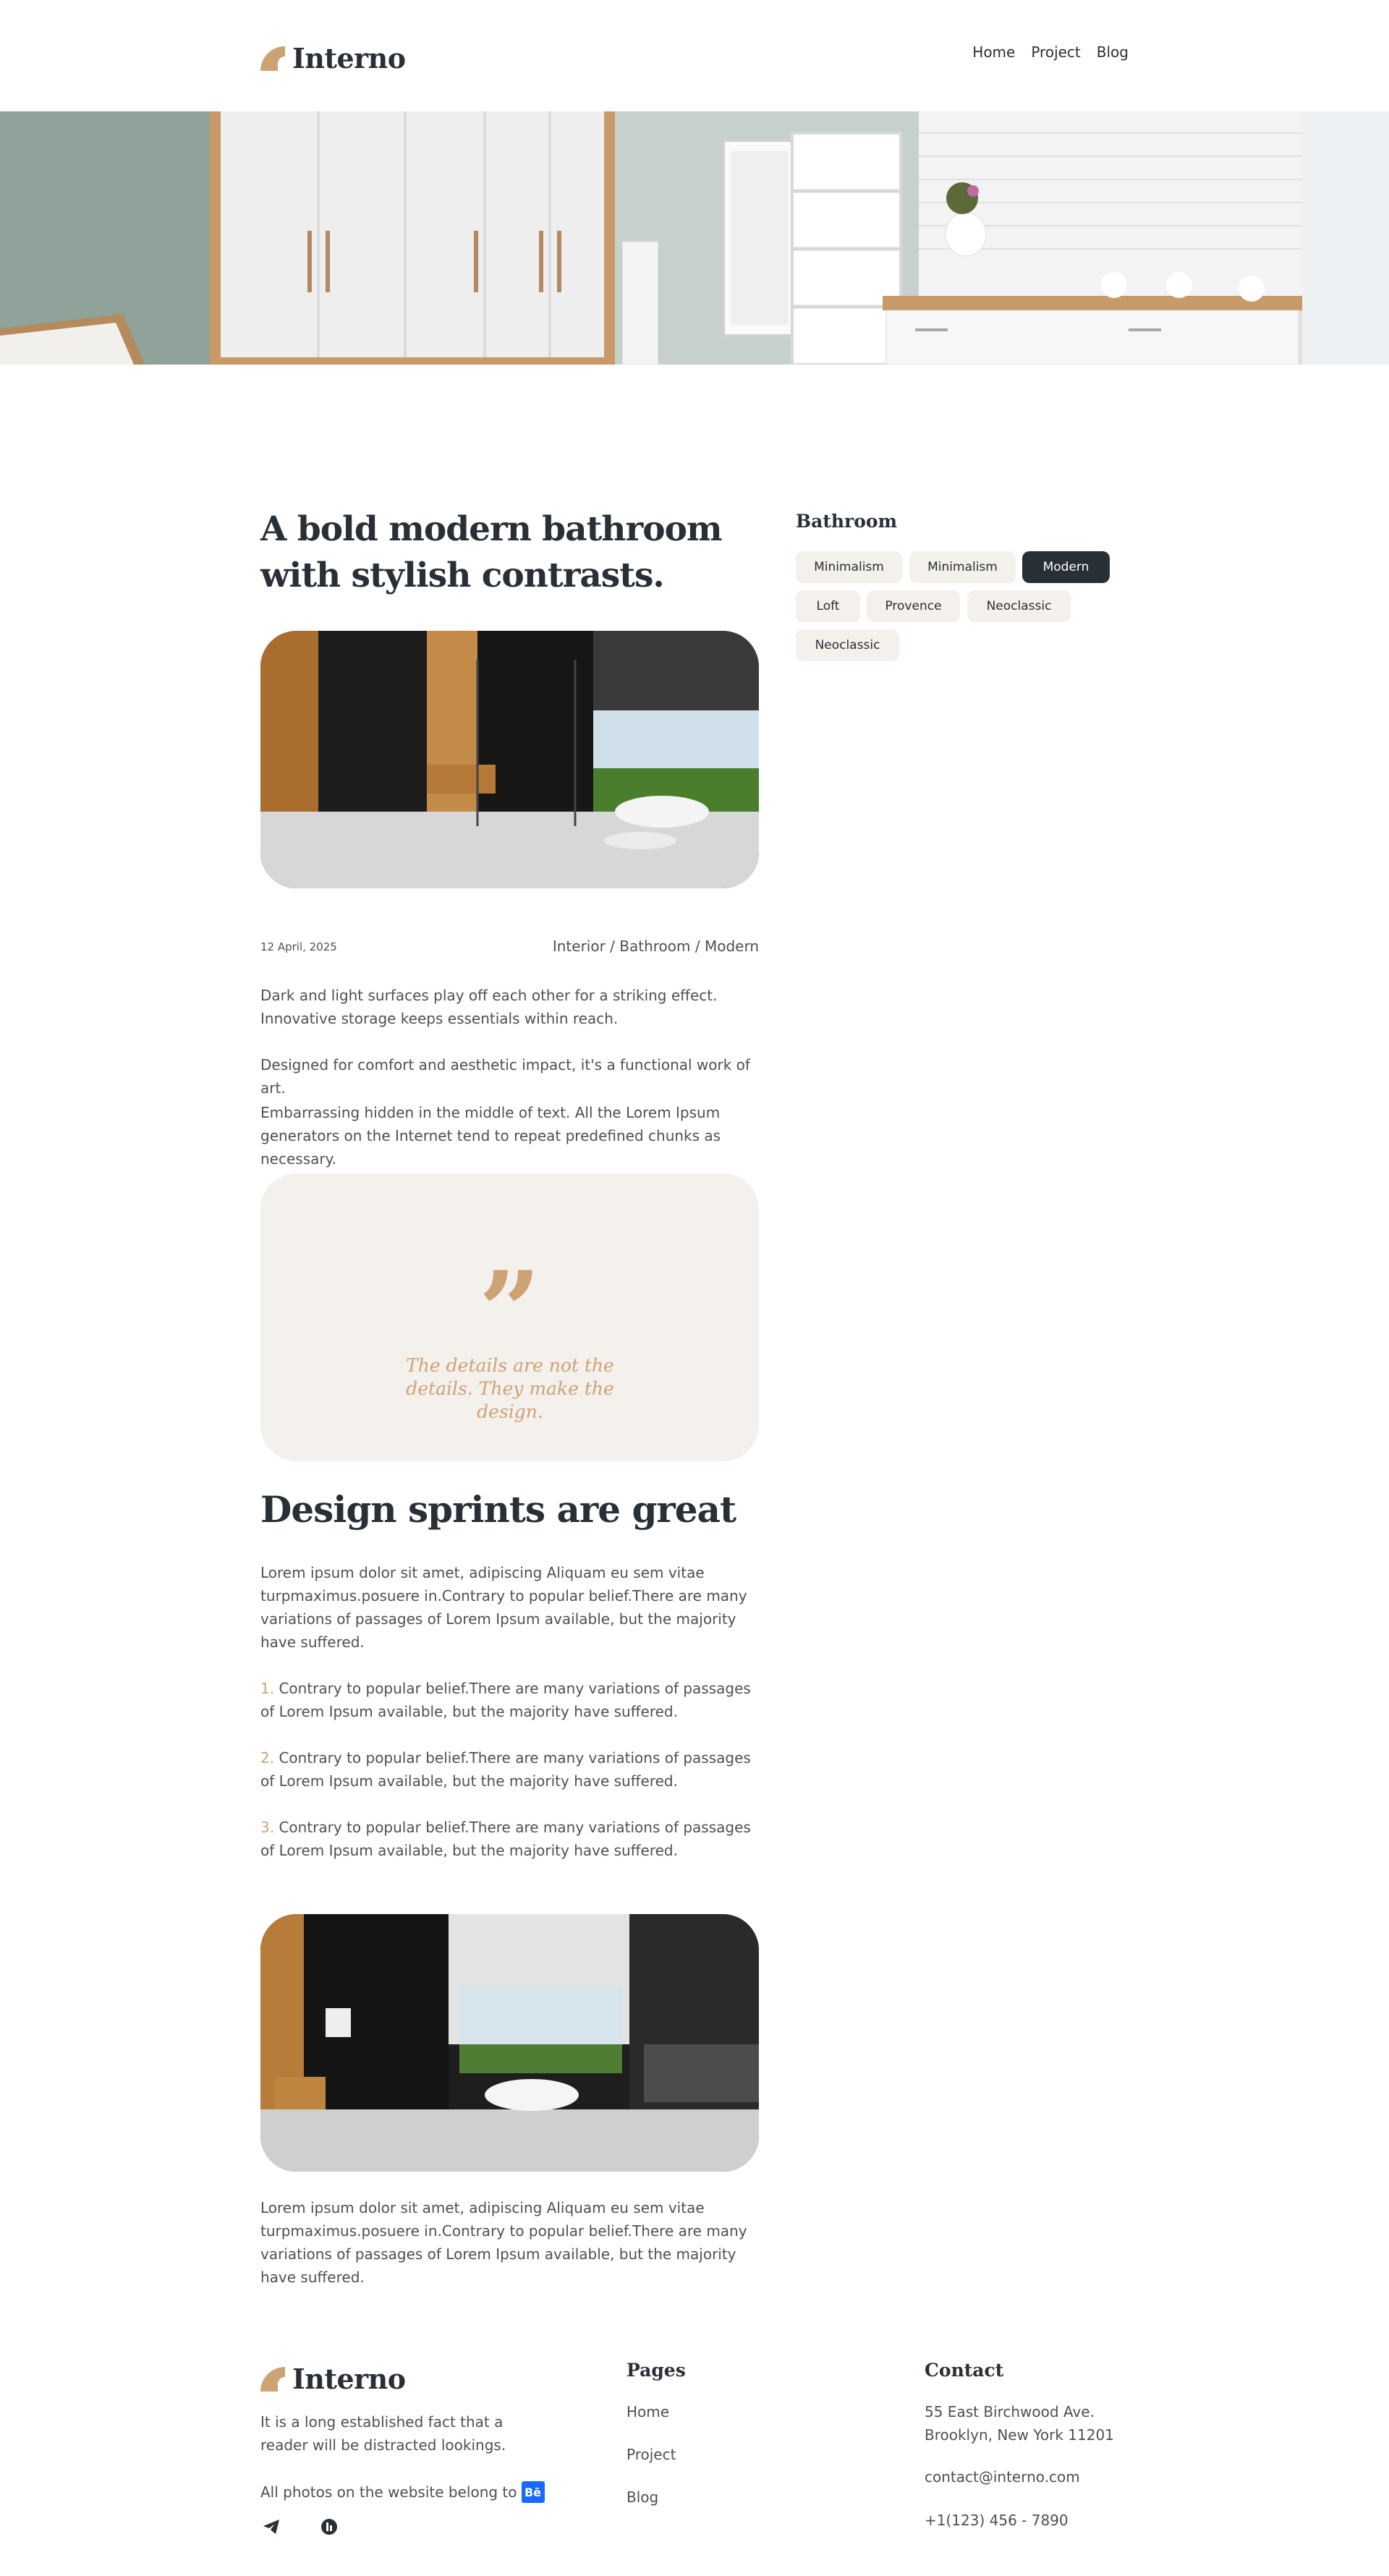 Image resolution: width=1389 pixels, height=2576 pixels. I want to click on hero-illustration, so click(694, 238).